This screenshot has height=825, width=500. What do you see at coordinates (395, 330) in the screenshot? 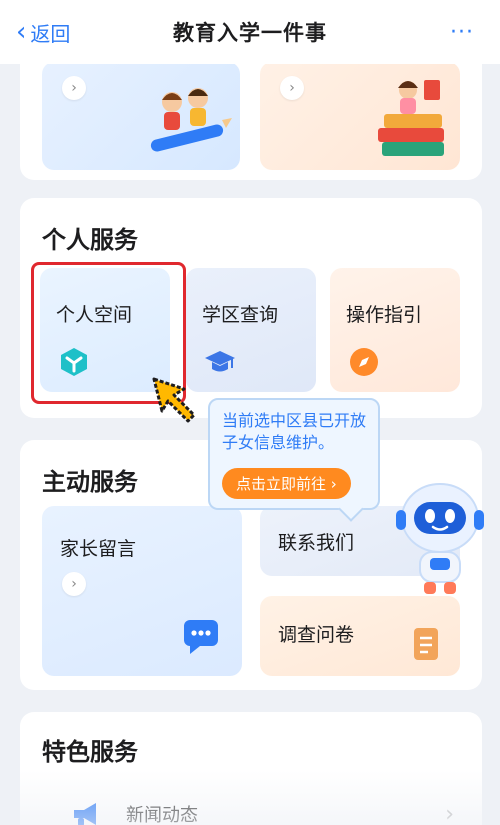
I see `tile-operation-guide: 操作指引` at bounding box center [395, 330].